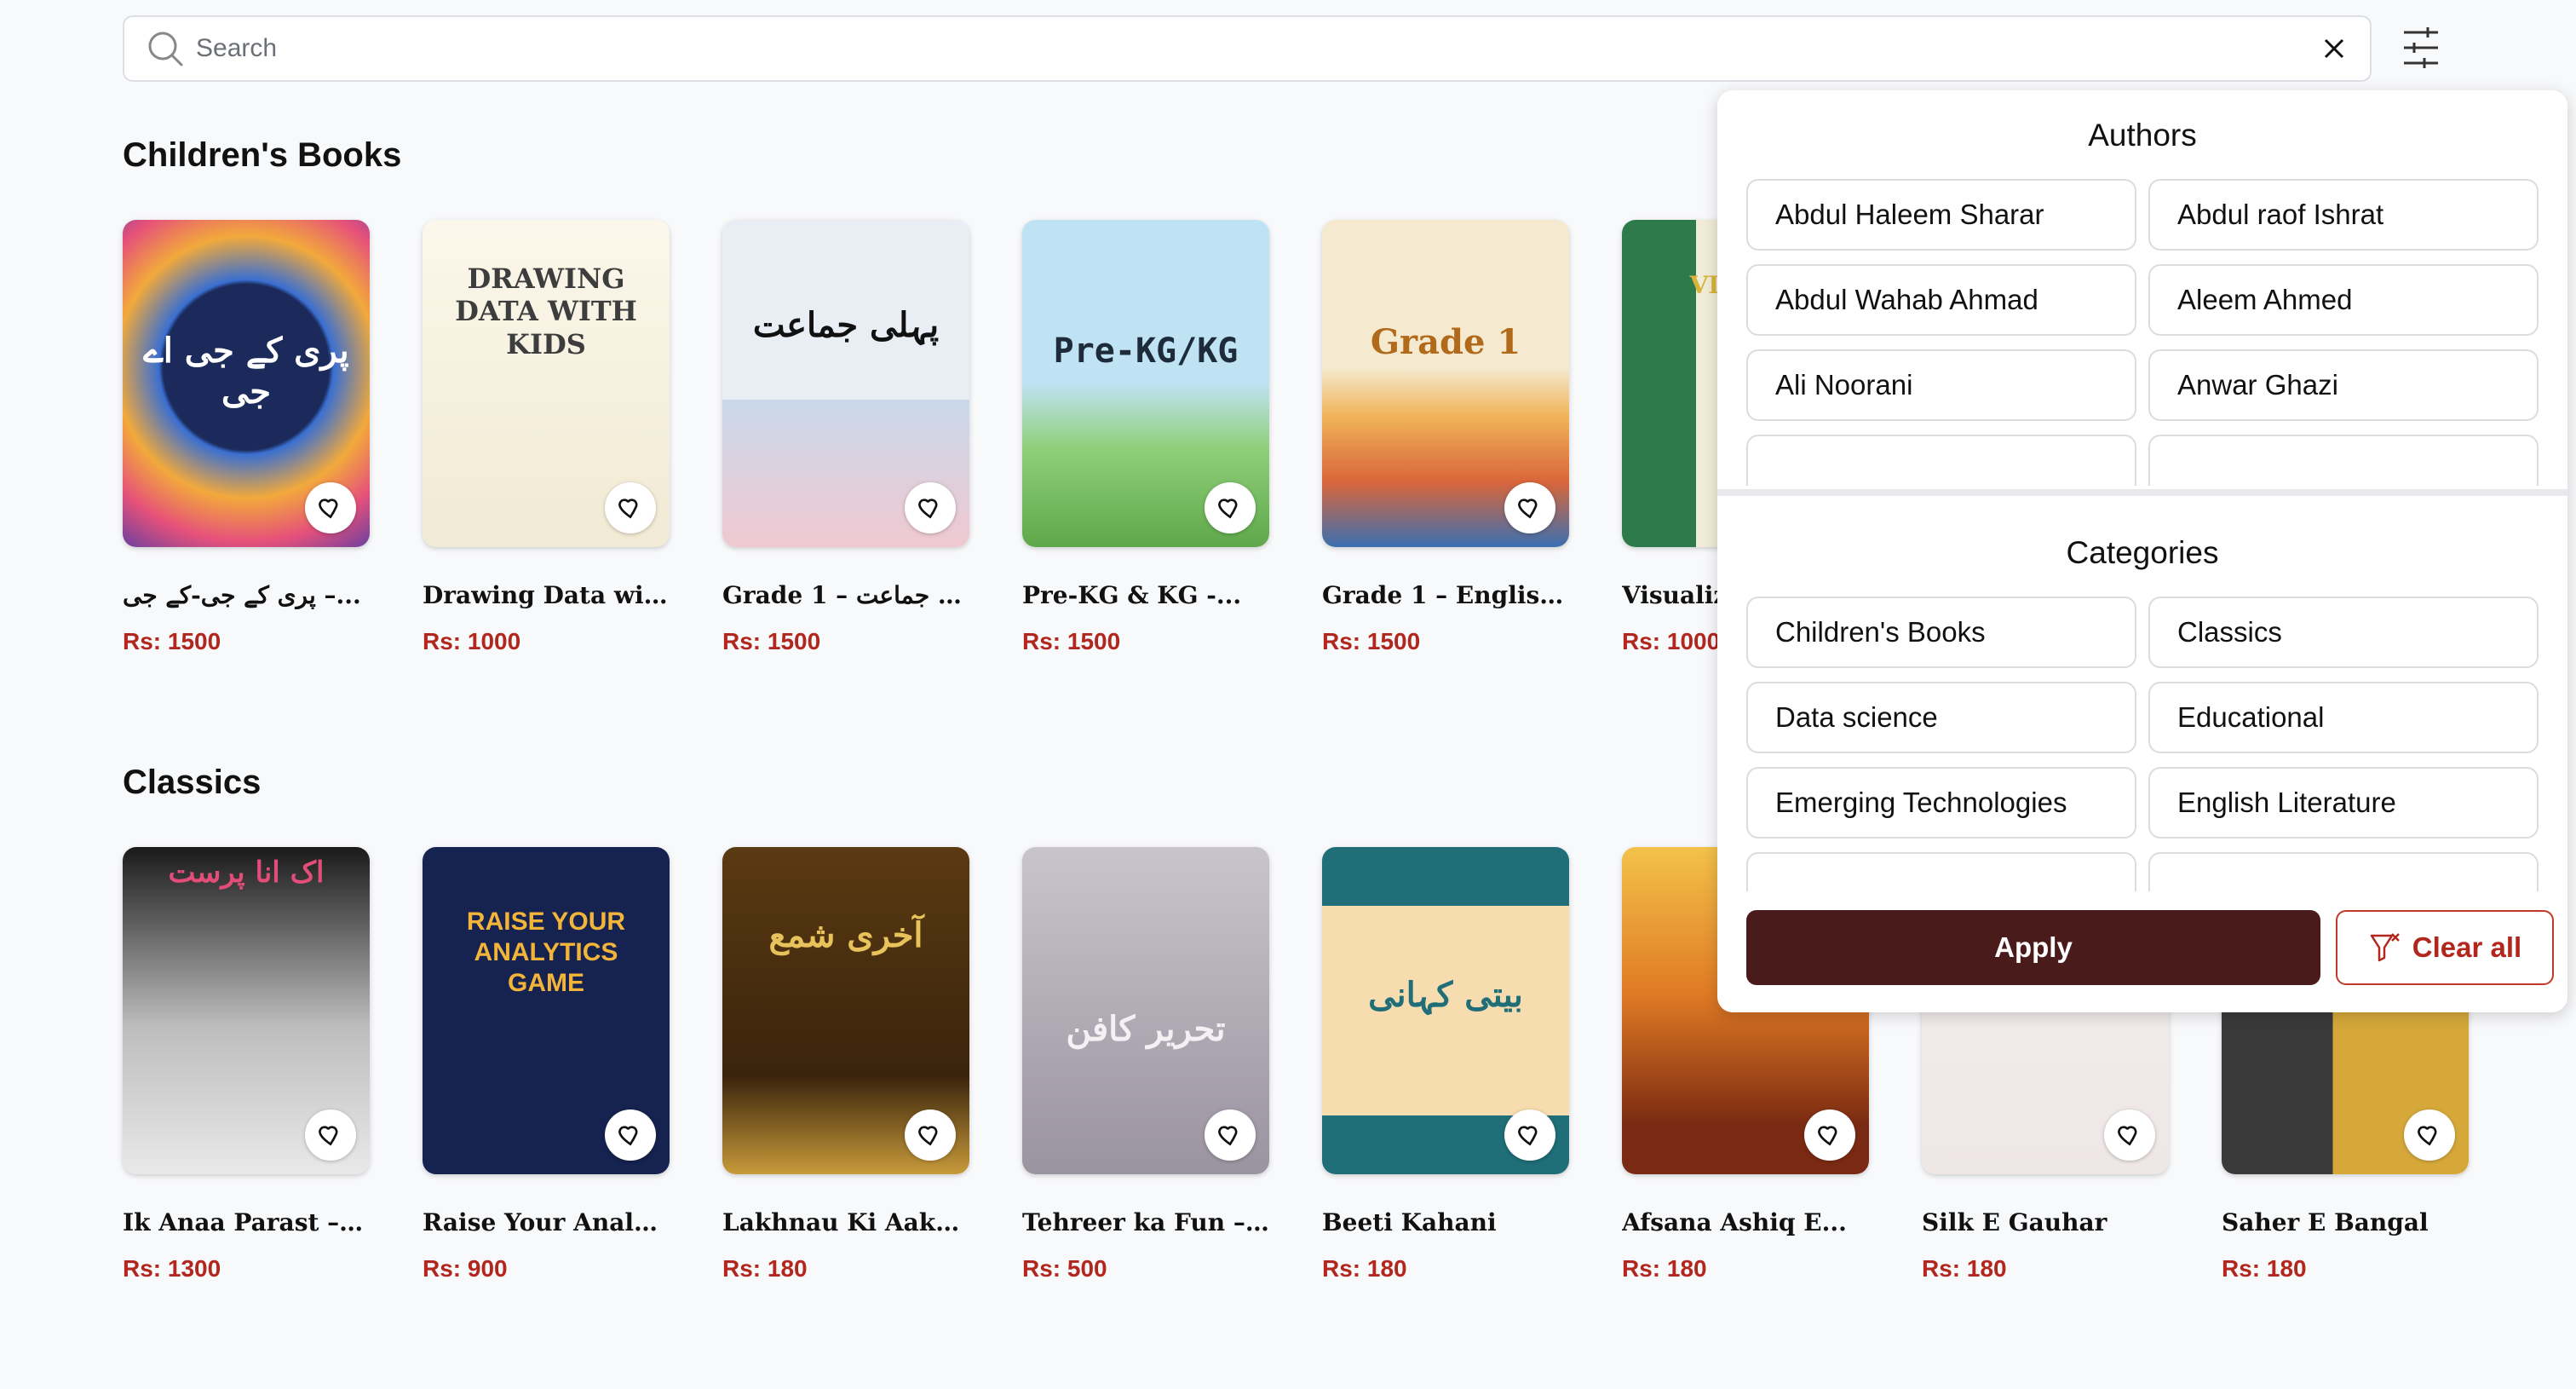 Image resolution: width=2576 pixels, height=1389 pixels. Describe the element at coordinates (2467, 947) in the screenshot. I see `clear-all-label: Clear all` at that location.